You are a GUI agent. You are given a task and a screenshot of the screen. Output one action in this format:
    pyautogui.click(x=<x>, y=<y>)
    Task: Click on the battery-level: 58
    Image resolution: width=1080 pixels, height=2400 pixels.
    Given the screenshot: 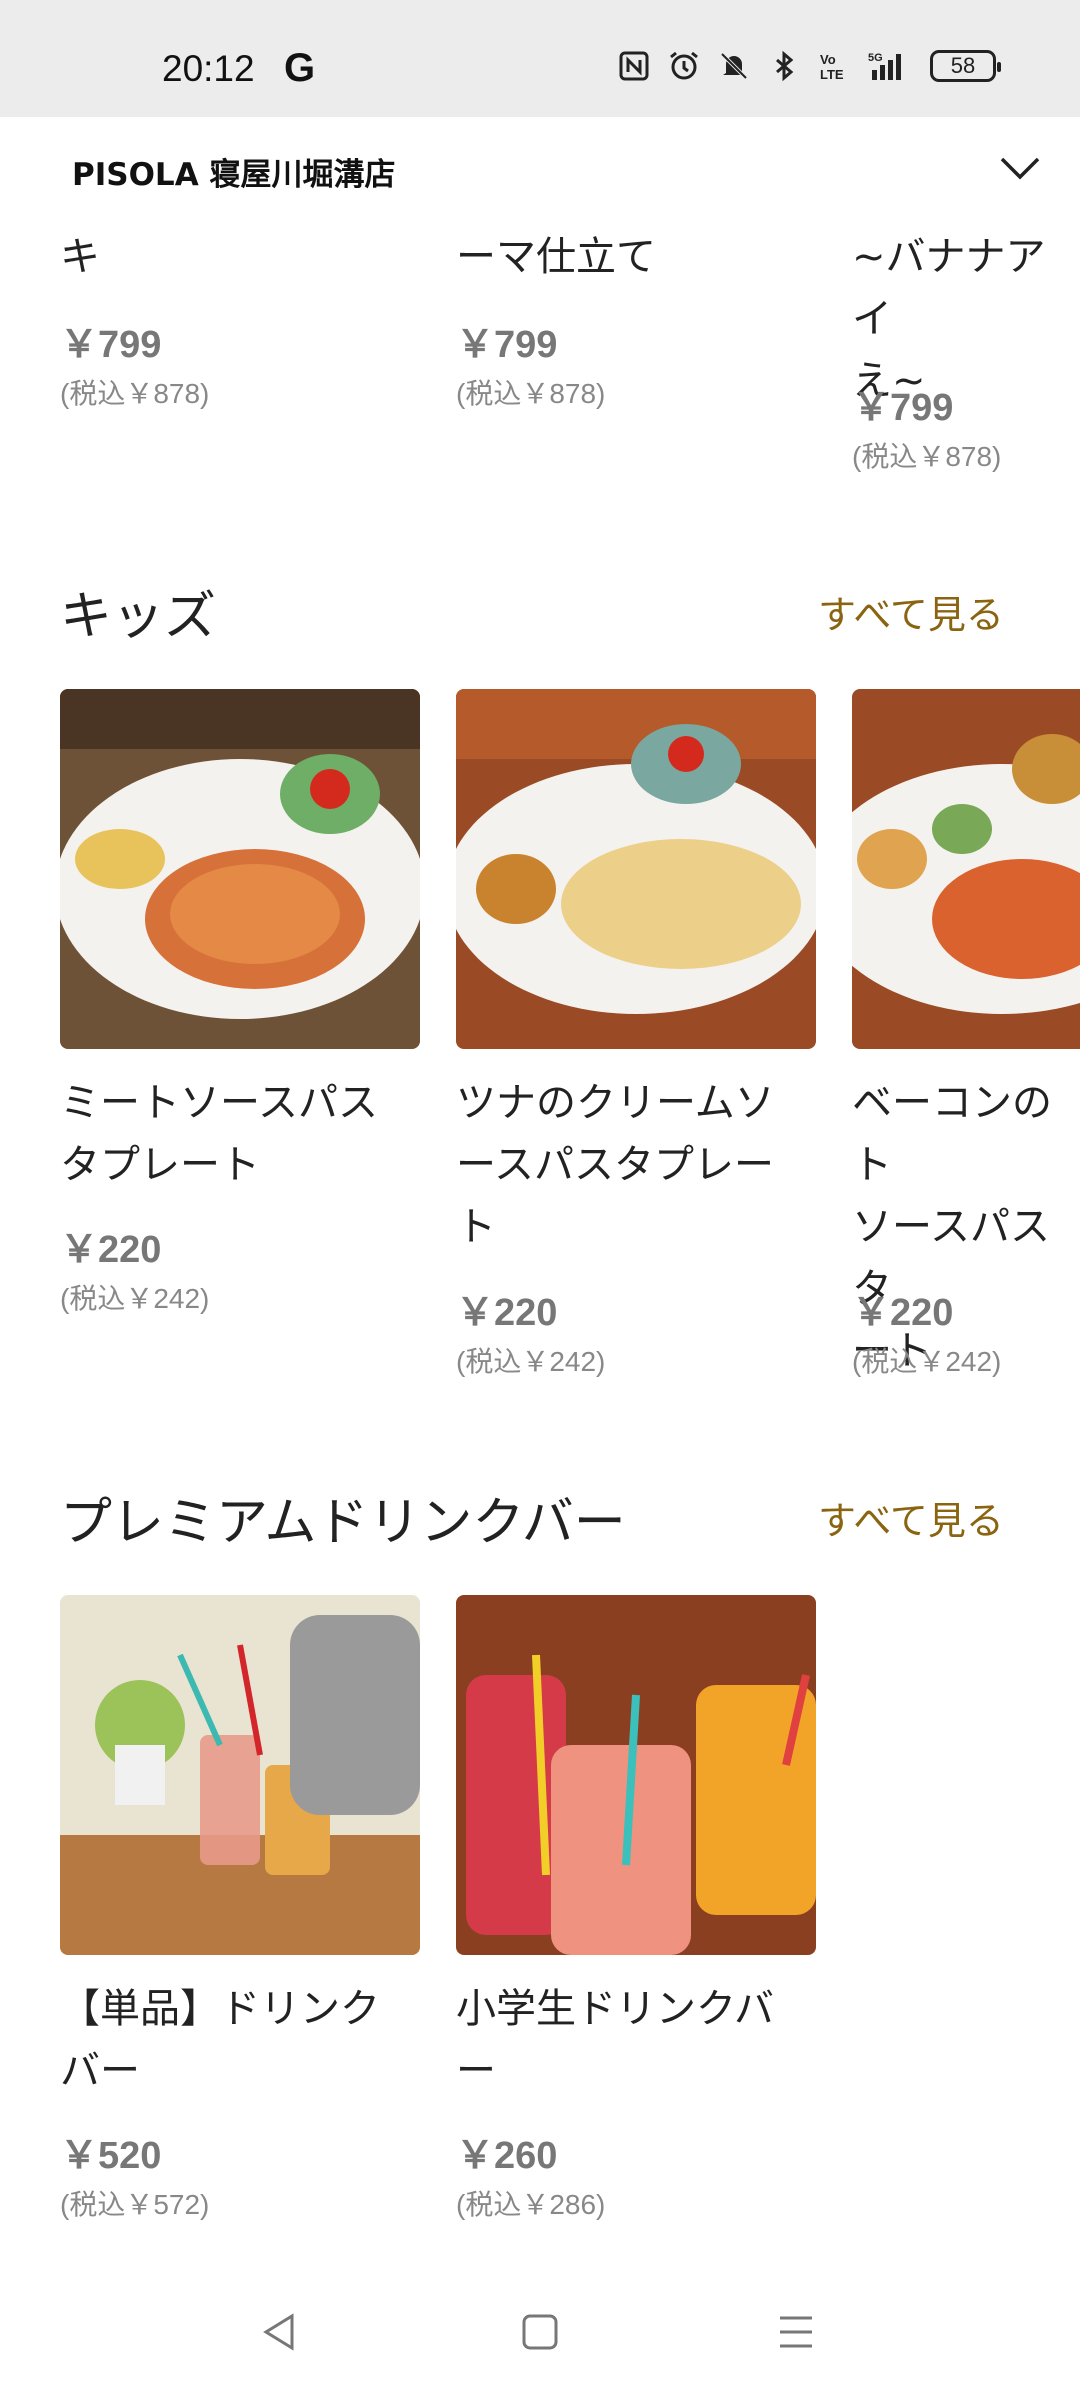 What is the action you would take?
    pyautogui.click(x=963, y=65)
    